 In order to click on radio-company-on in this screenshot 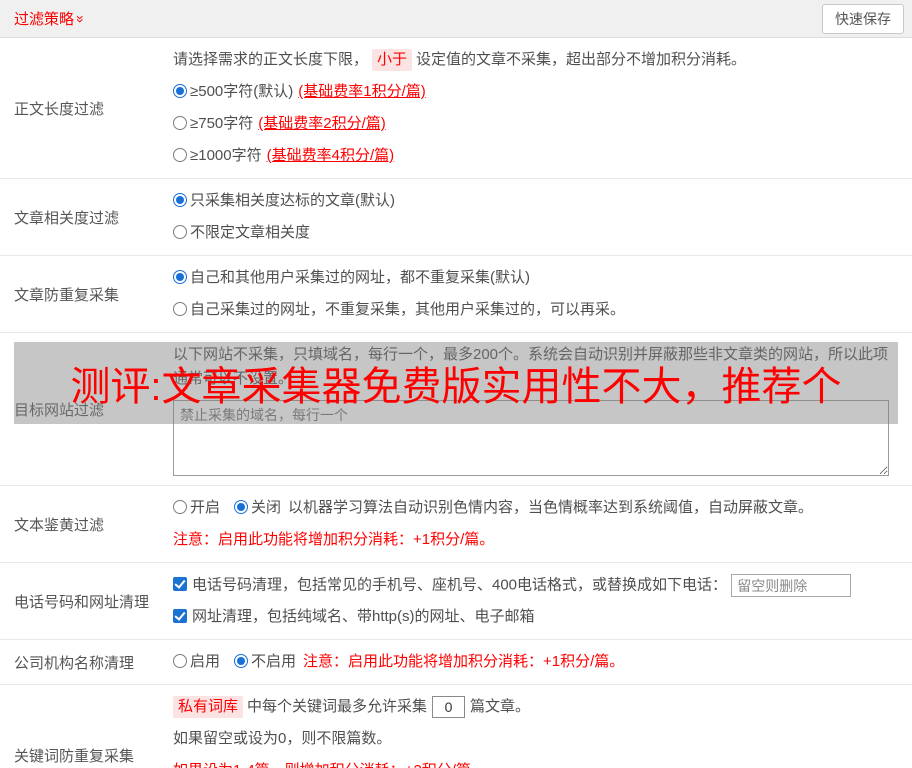, I will do `click(180, 661)`.